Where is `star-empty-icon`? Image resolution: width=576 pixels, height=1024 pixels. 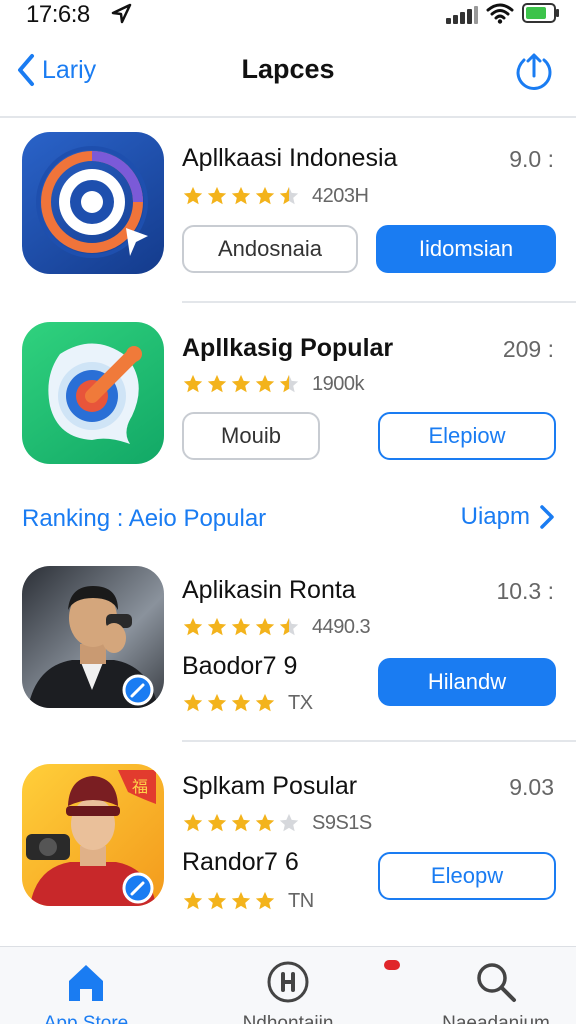 star-empty-icon is located at coordinates (289, 822).